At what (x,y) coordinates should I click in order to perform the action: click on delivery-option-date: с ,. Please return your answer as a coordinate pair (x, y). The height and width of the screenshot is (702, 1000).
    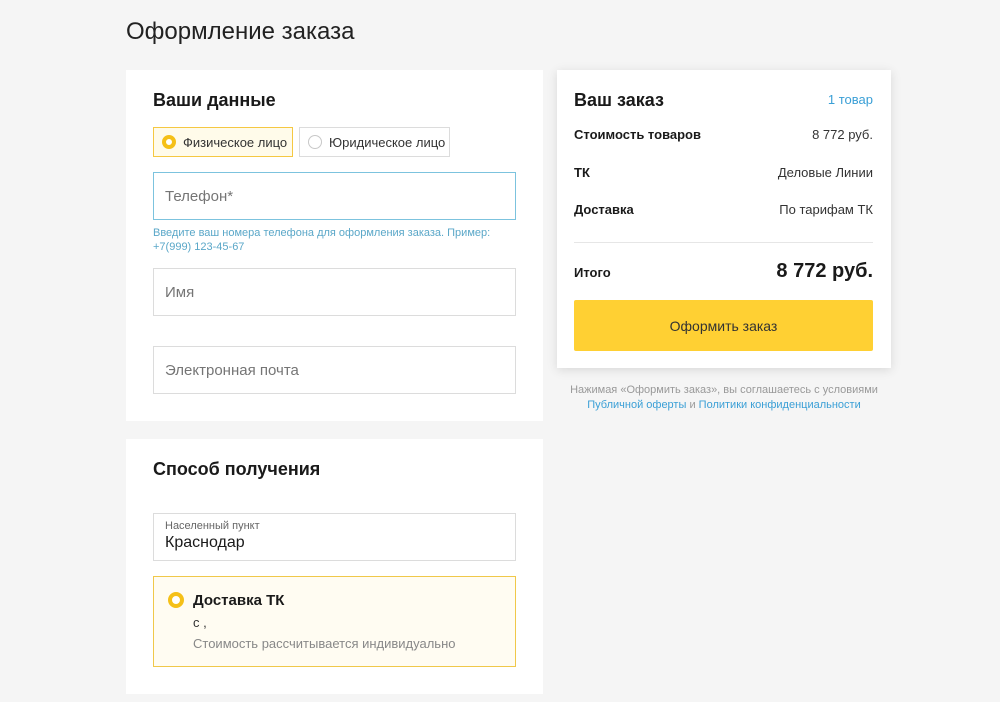
    Looking at the image, I should click on (200, 622).